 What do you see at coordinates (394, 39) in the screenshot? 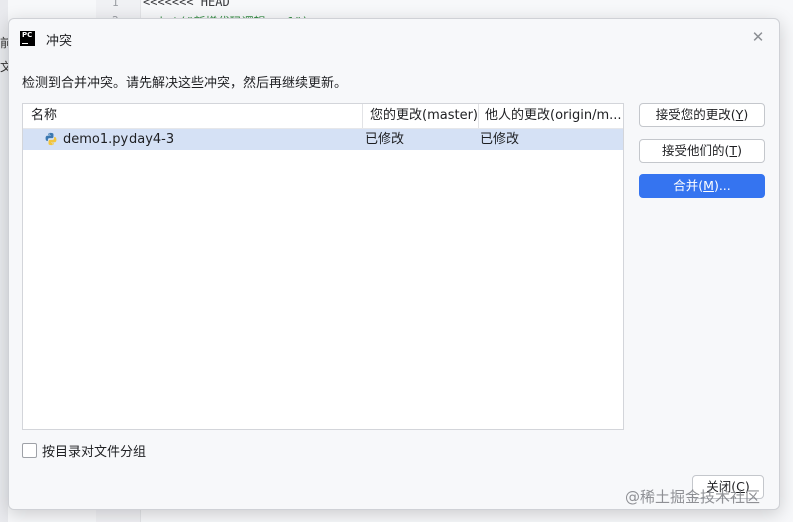
I see `dialog-titlebar: PC 冲突 ✕` at bounding box center [394, 39].